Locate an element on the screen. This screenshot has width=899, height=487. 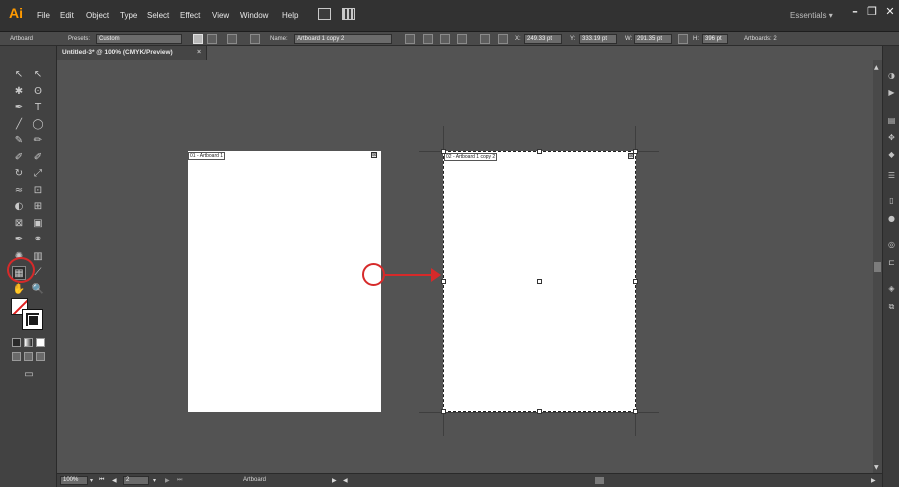
rotate-tool-icon: ↻ is located at coordinates (19, 174).